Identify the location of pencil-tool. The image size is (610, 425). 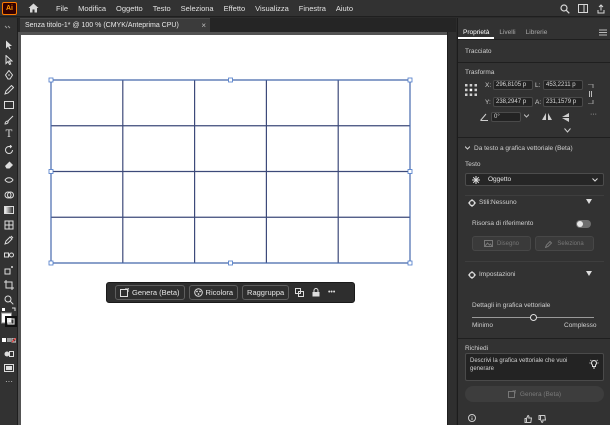
(9, 89).